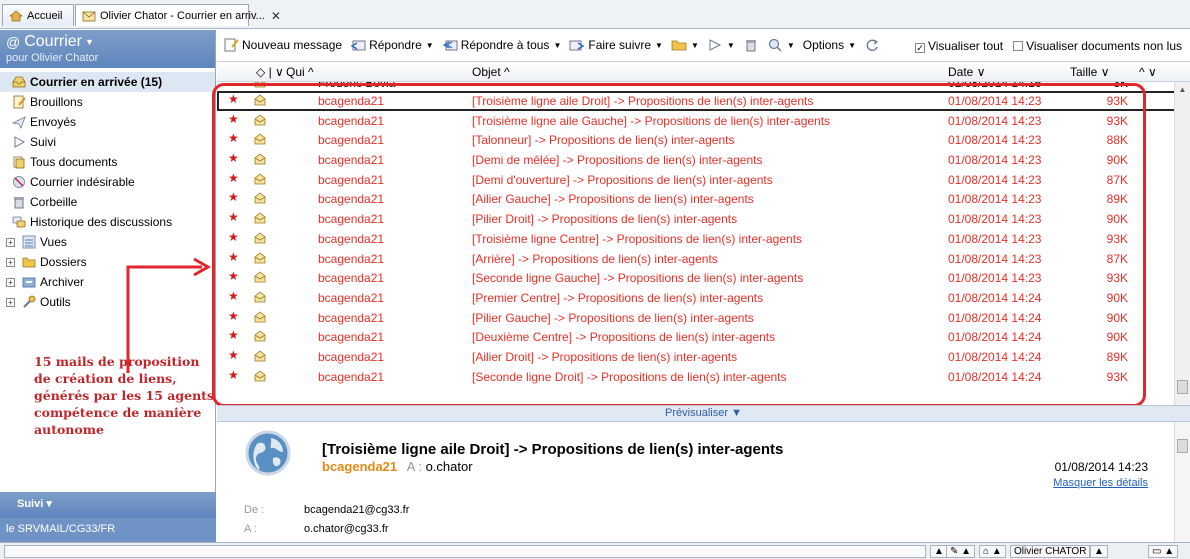 This screenshot has width=1190, height=559. What do you see at coordinates (107, 242) in the screenshot?
I see `nav-item: + Vues` at bounding box center [107, 242].